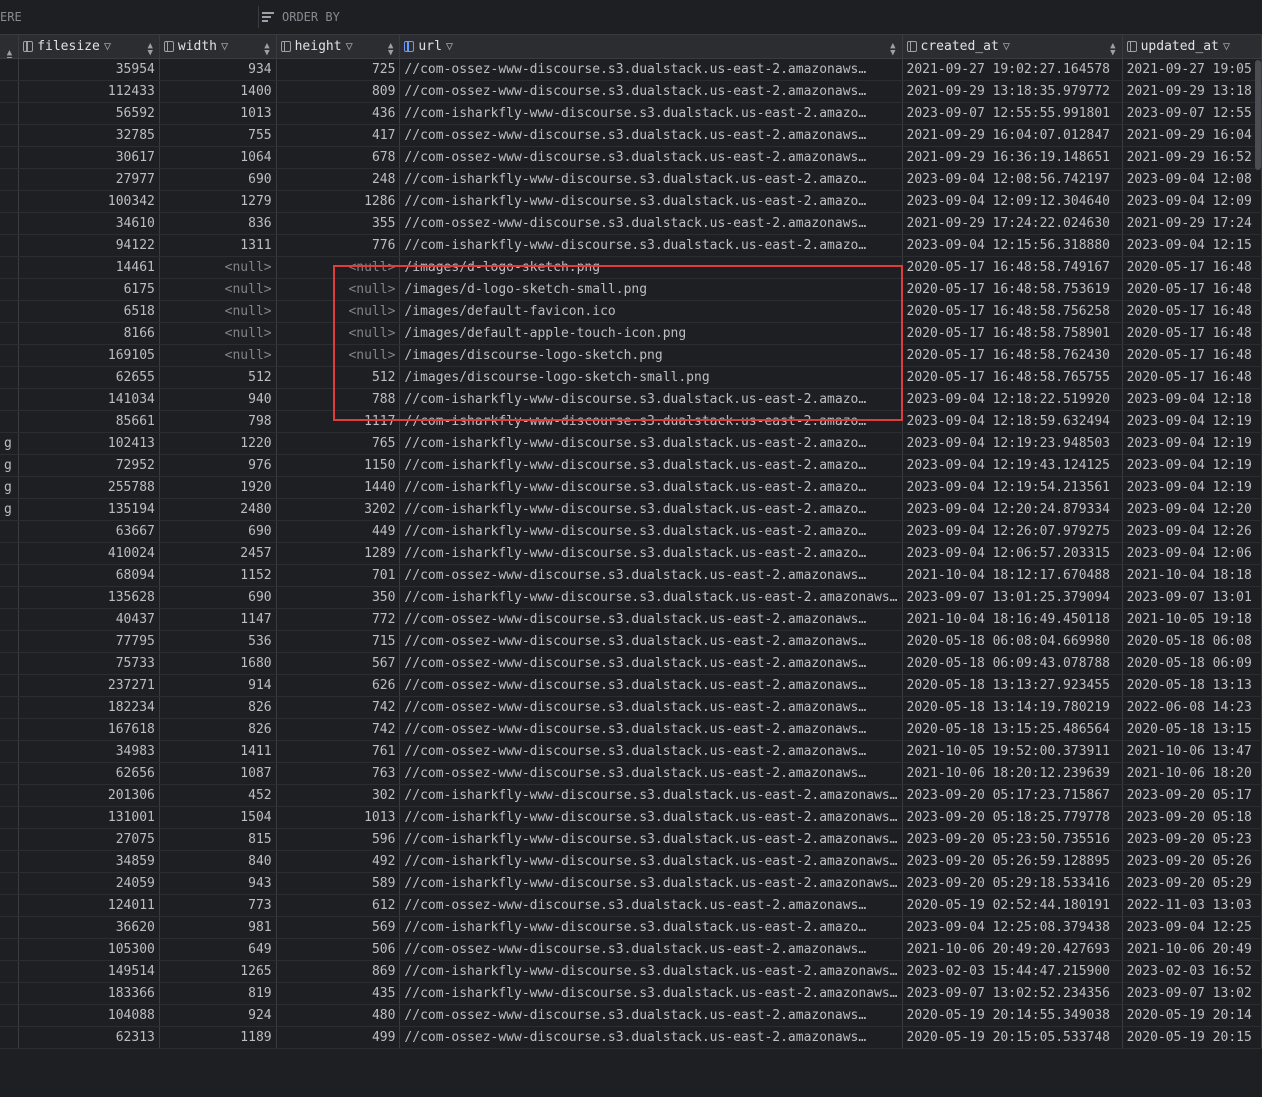 The image size is (1262, 1097). What do you see at coordinates (338, 179) in the screenshot?
I see `cell-height: 248` at bounding box center [338, 179].